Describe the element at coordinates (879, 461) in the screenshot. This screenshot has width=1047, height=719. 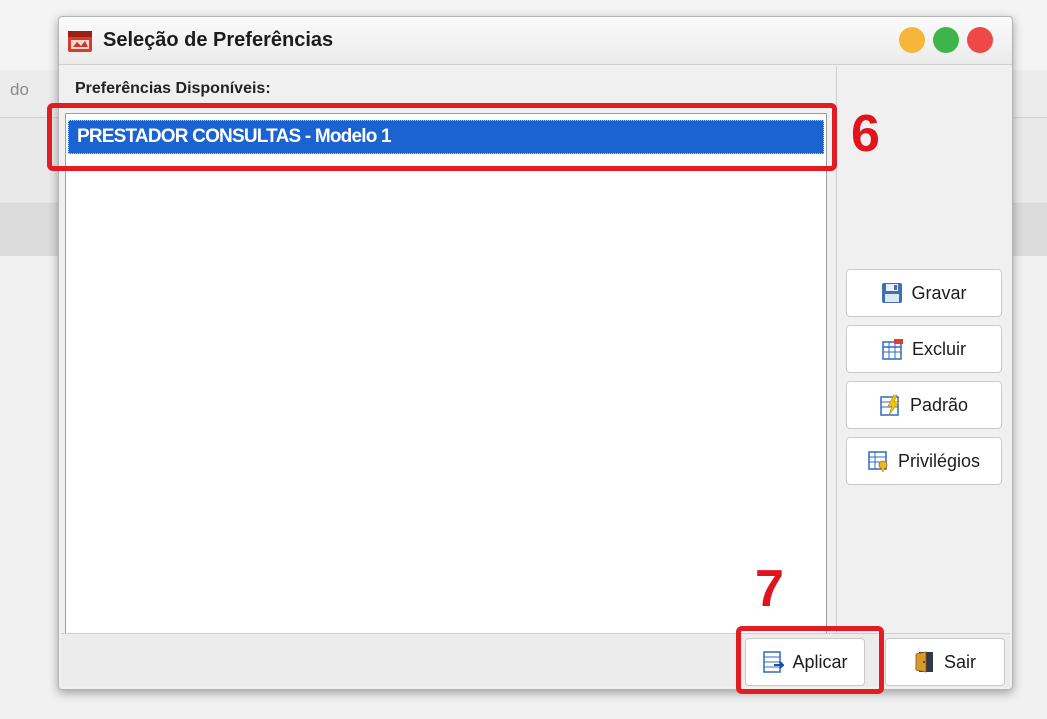
I see `privileges-key-icon` at that location.